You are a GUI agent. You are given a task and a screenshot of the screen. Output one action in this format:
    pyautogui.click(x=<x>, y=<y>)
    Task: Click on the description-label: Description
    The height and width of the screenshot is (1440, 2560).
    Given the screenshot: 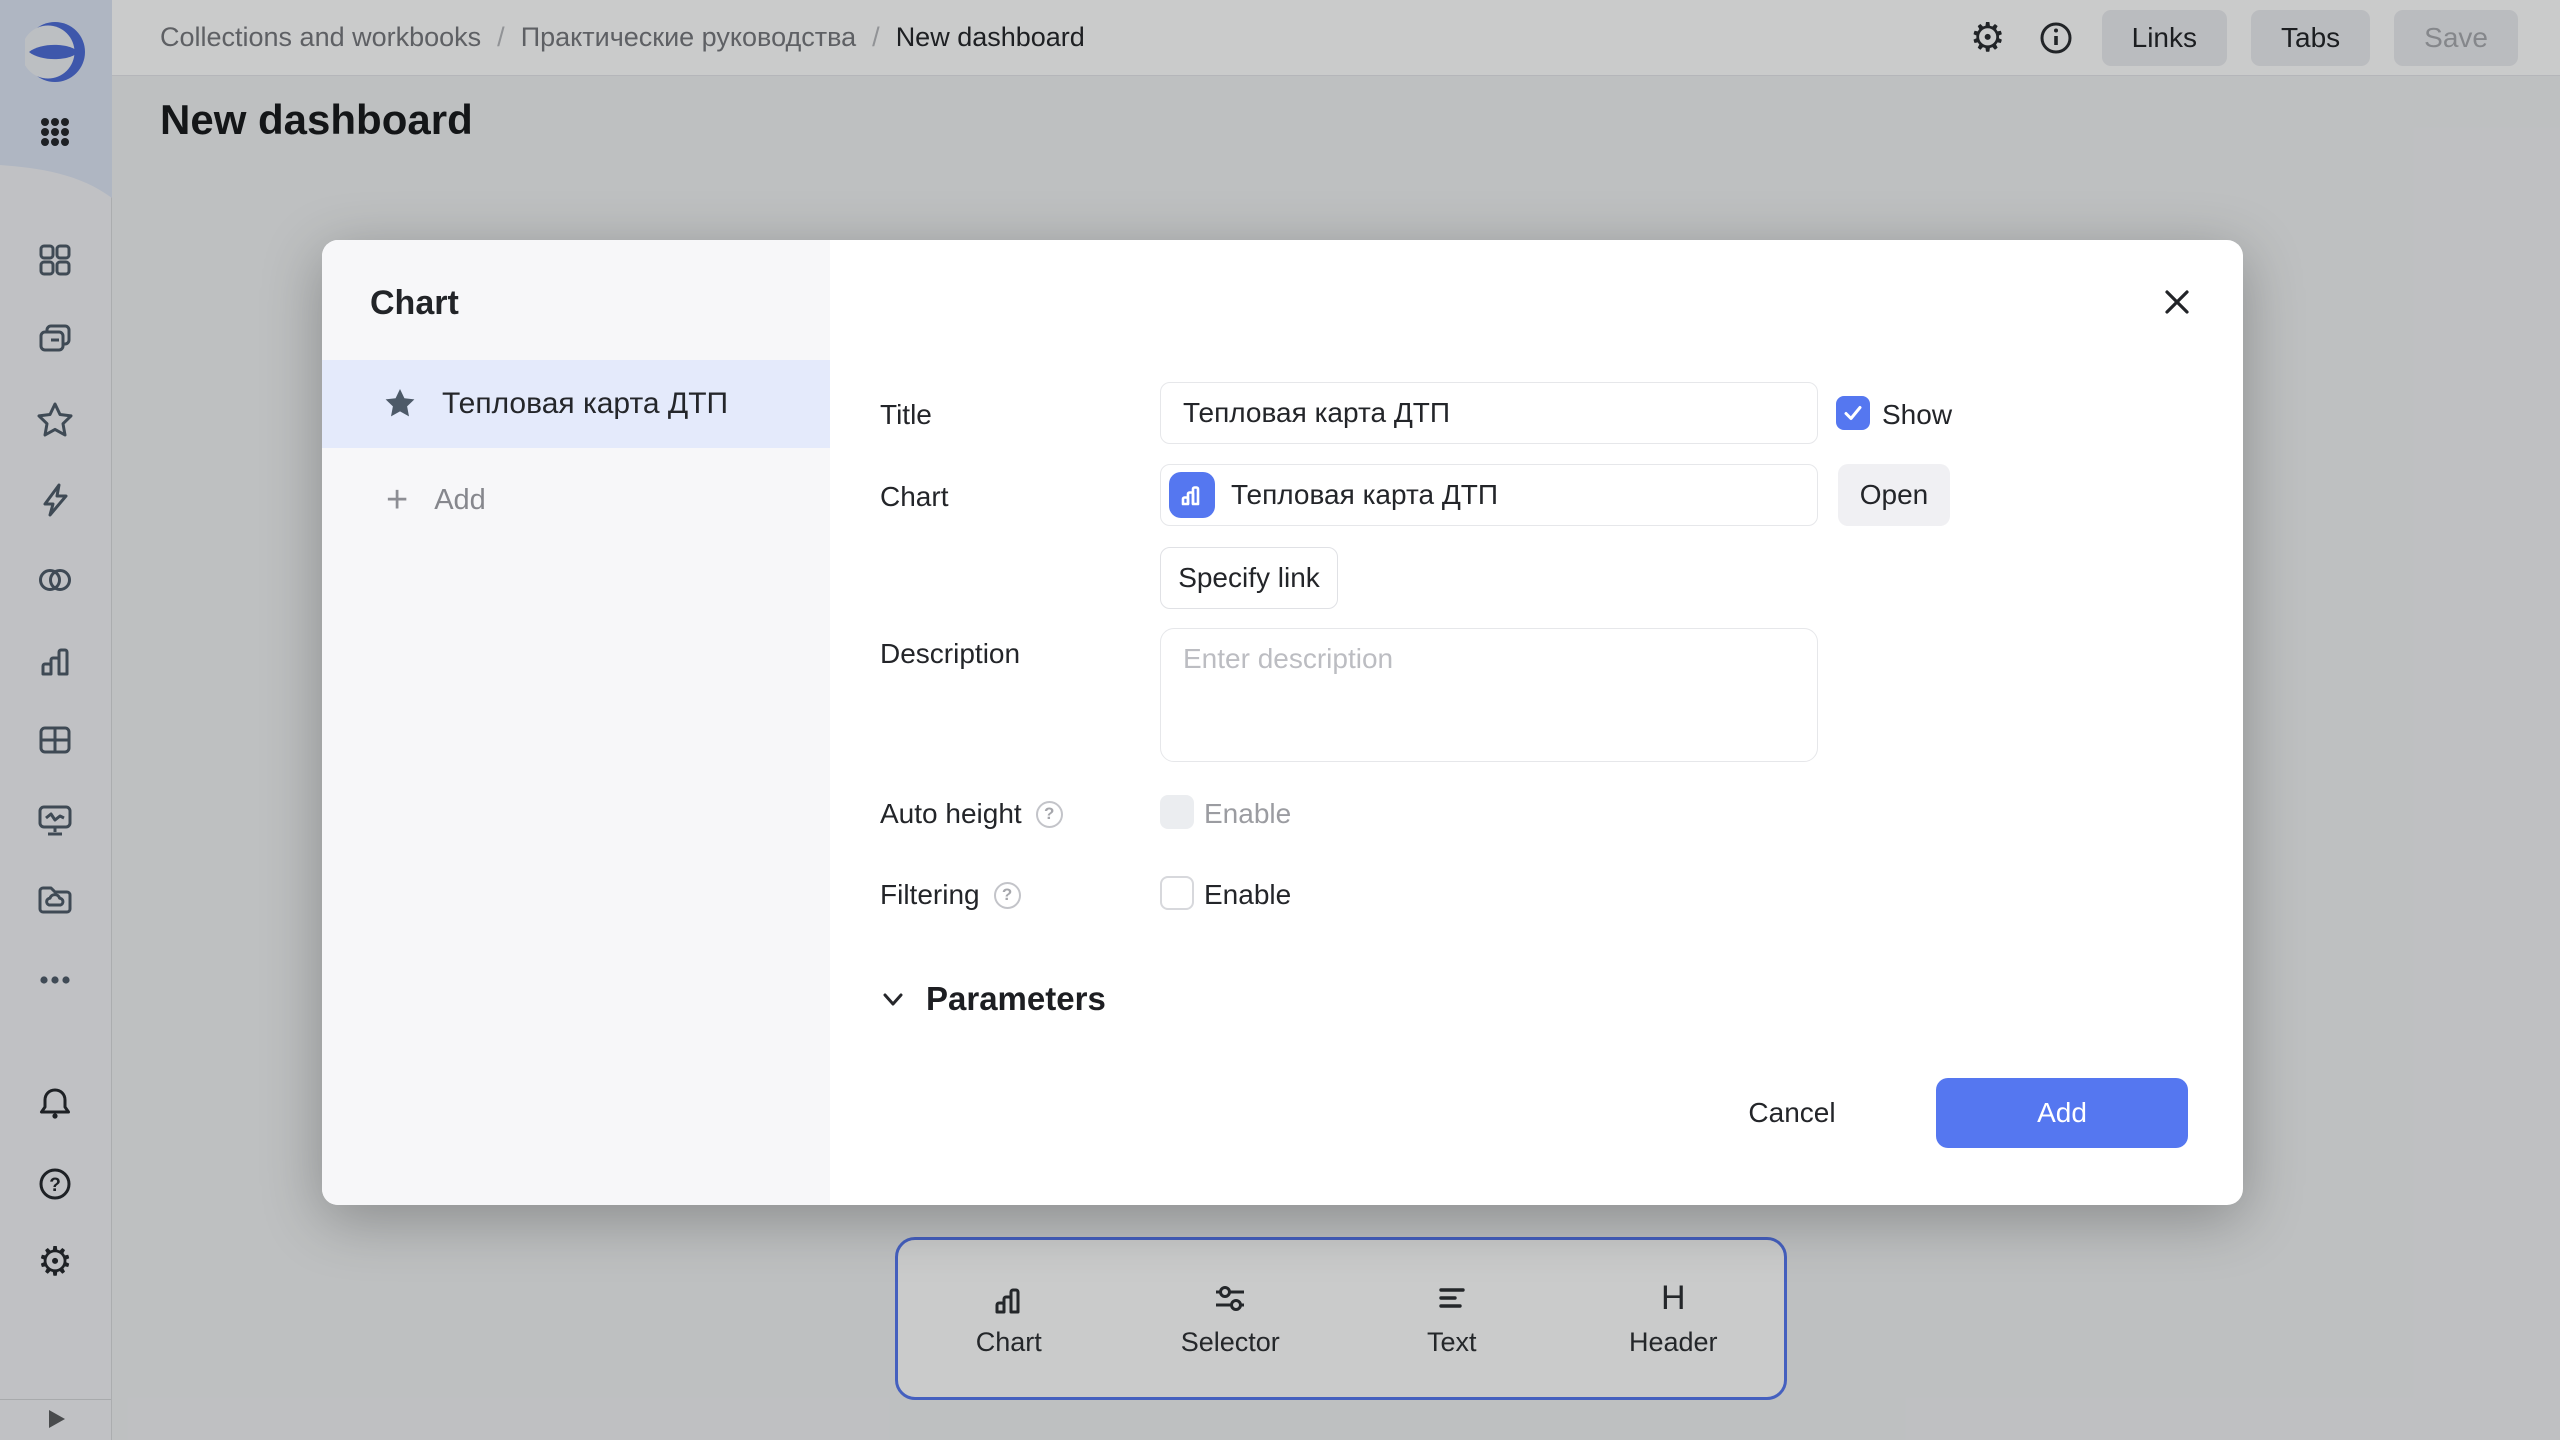 What is the action you would take?
    pyautogui.click(x=950, y=653)
    